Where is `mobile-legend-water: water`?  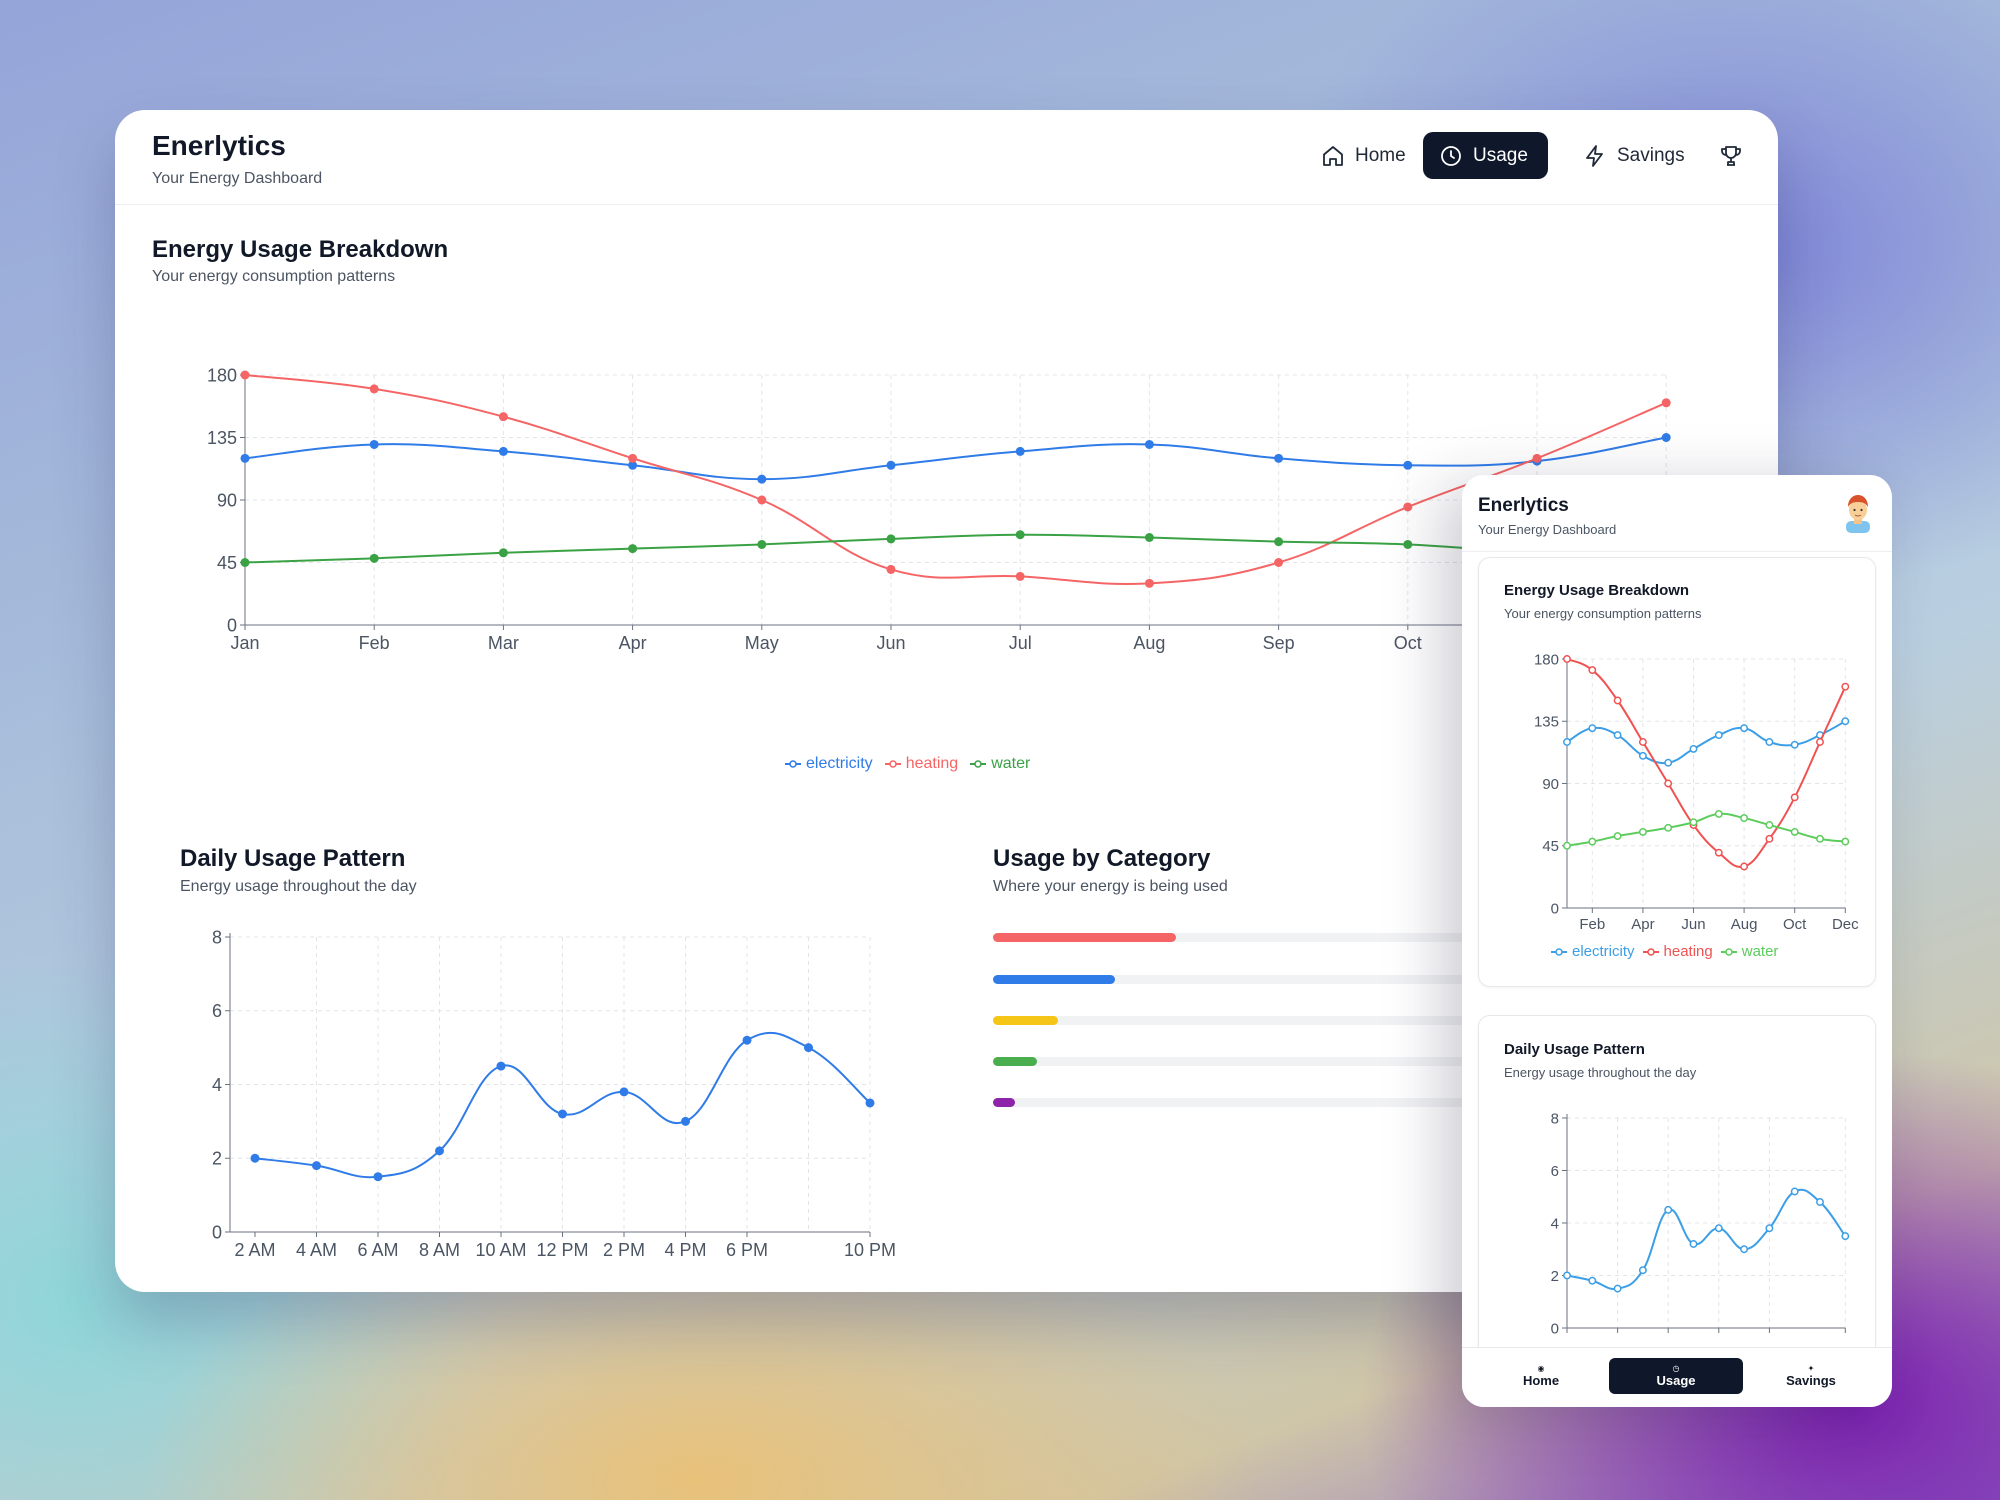
mobile-legend-water: water is located at coordinates (1749, 951).